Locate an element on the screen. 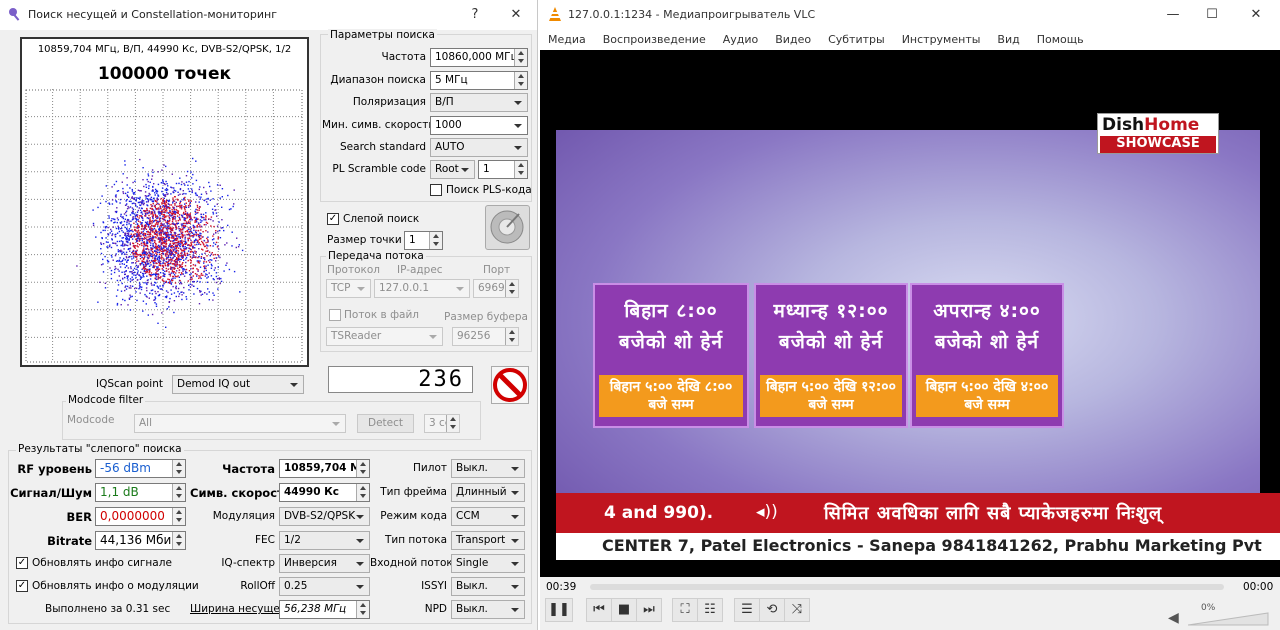 The width and height of the screenshot is (1280, 630). protocol-select: TCP is located at coordinates (348, 288).